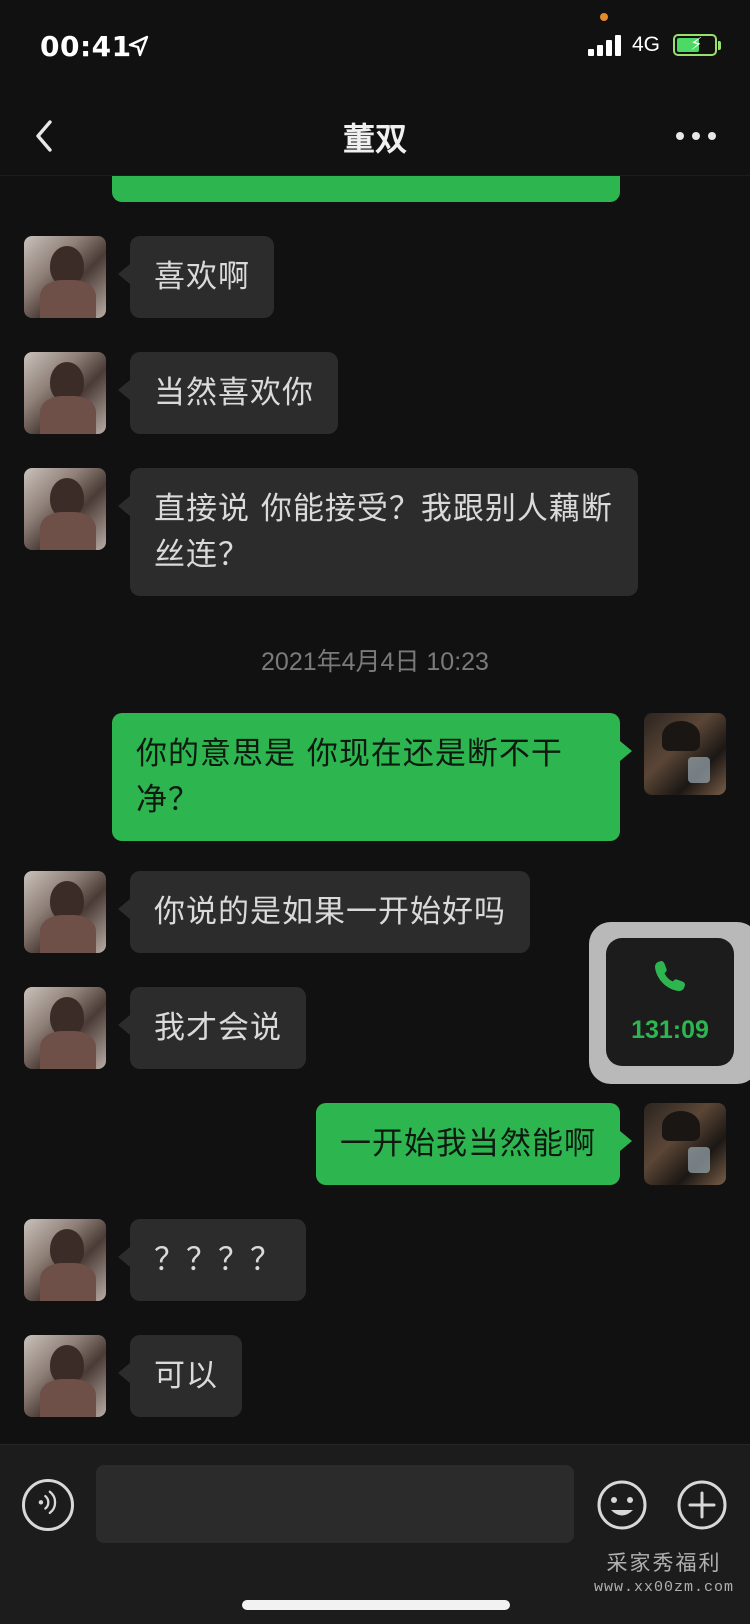 The height and width of the screenshot is (1624, 750). What do you see at coordinates (695, 45) in the screenshot?
I see `battery-charging-icon: ⚡` at bounding box center [695, 45].